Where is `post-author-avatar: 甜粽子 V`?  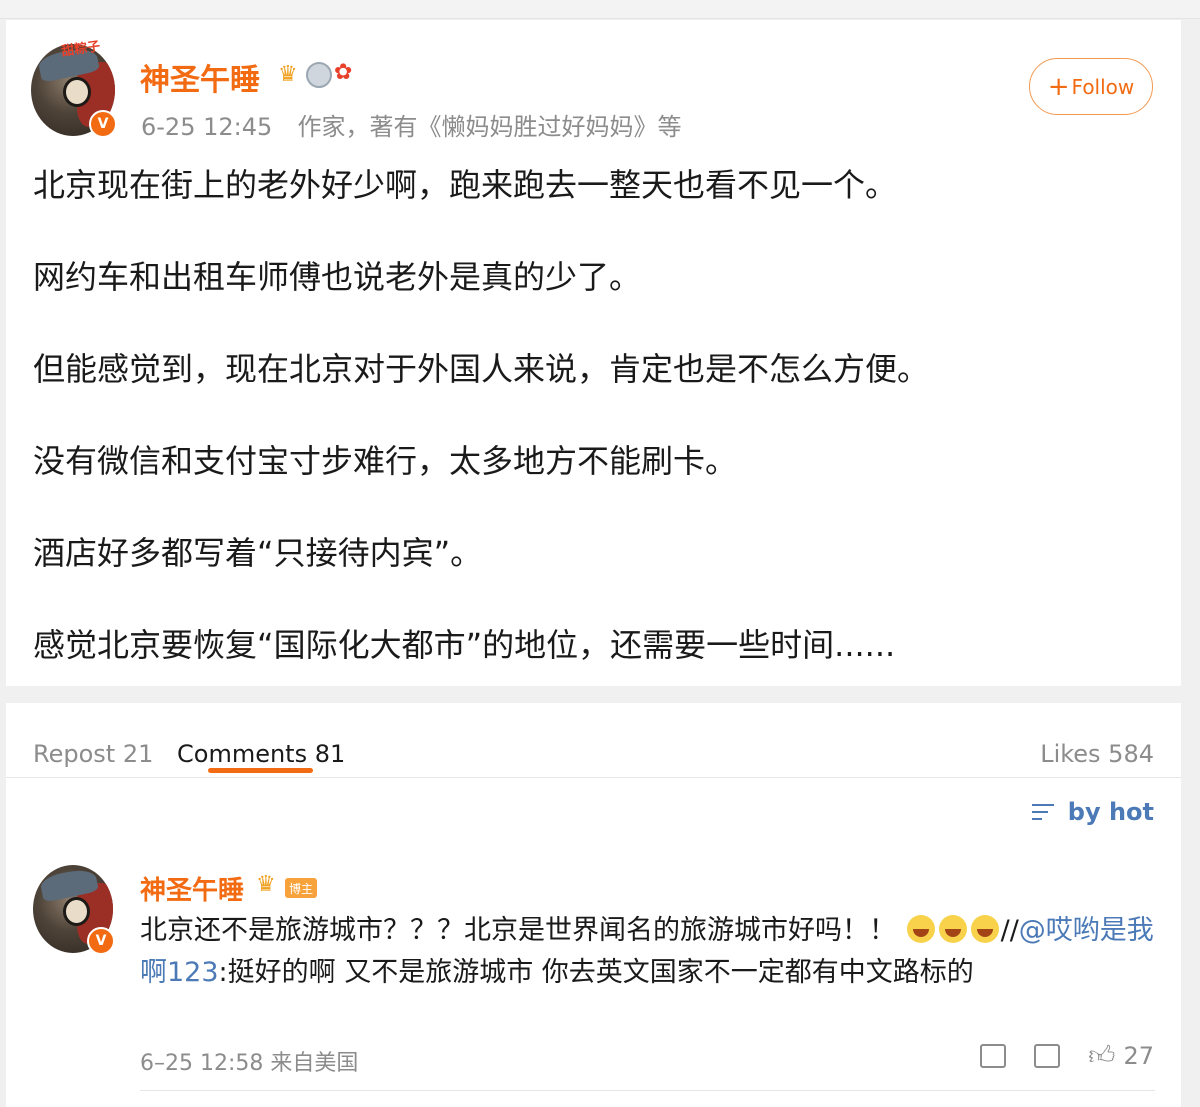
post-author-avatar: 甜粽子 V is located at coordinates (74, 88).